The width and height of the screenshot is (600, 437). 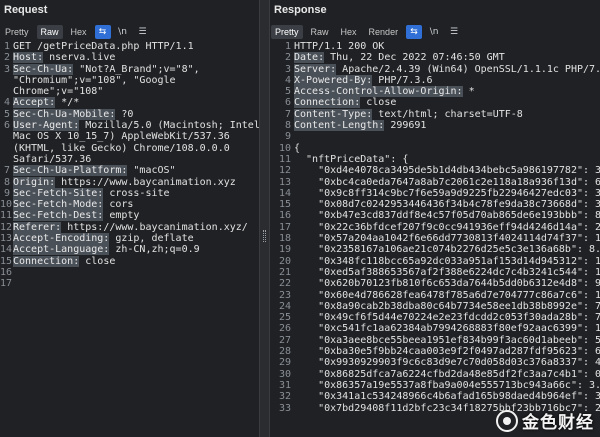 I want to click on line-number: 13, so click(x=284, y=182).